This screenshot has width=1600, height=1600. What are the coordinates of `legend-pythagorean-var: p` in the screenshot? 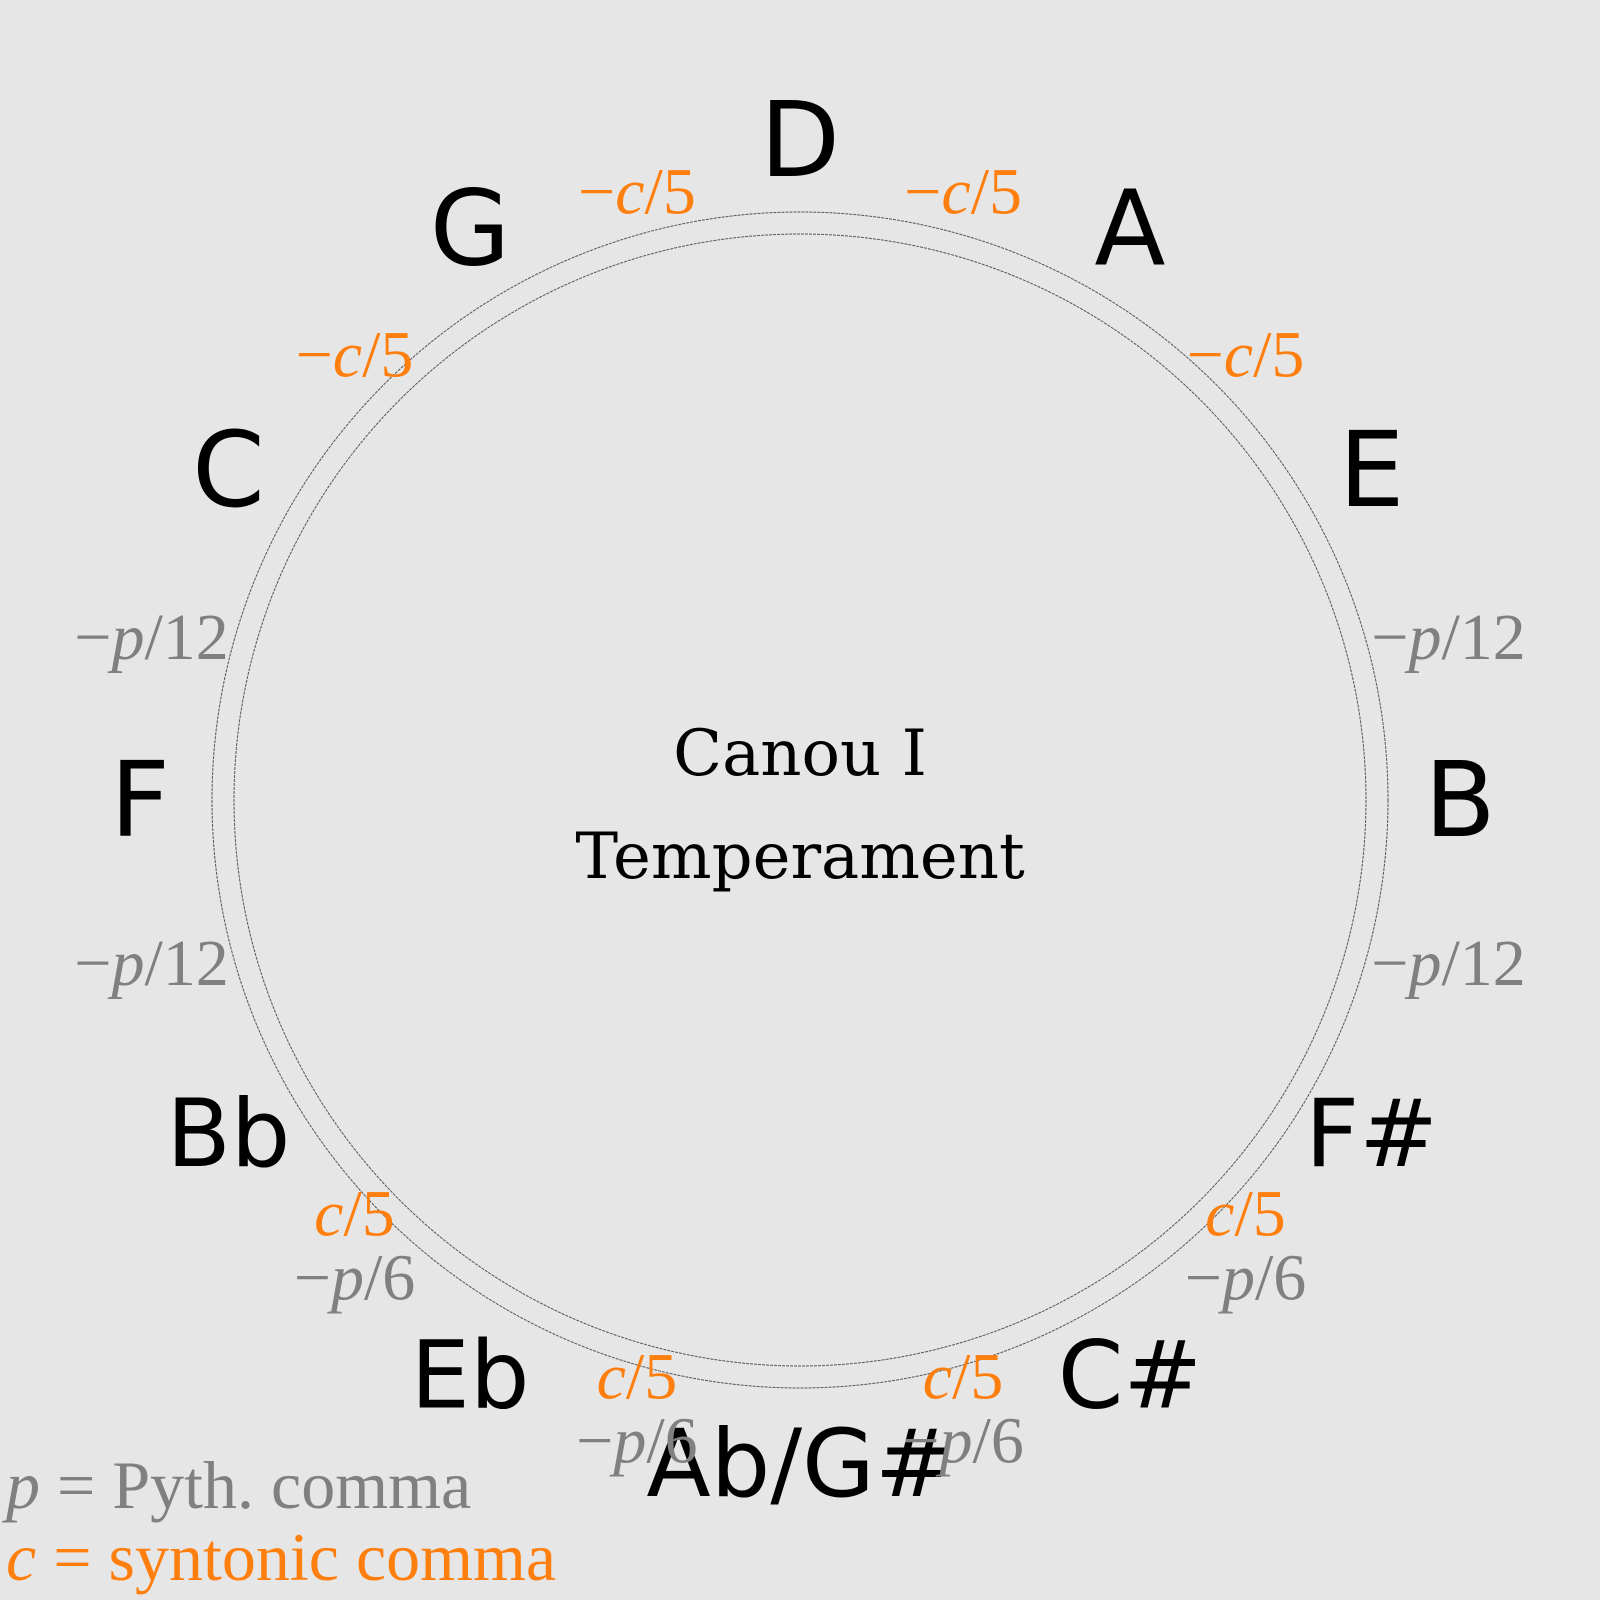 It's located at (21, 1485).